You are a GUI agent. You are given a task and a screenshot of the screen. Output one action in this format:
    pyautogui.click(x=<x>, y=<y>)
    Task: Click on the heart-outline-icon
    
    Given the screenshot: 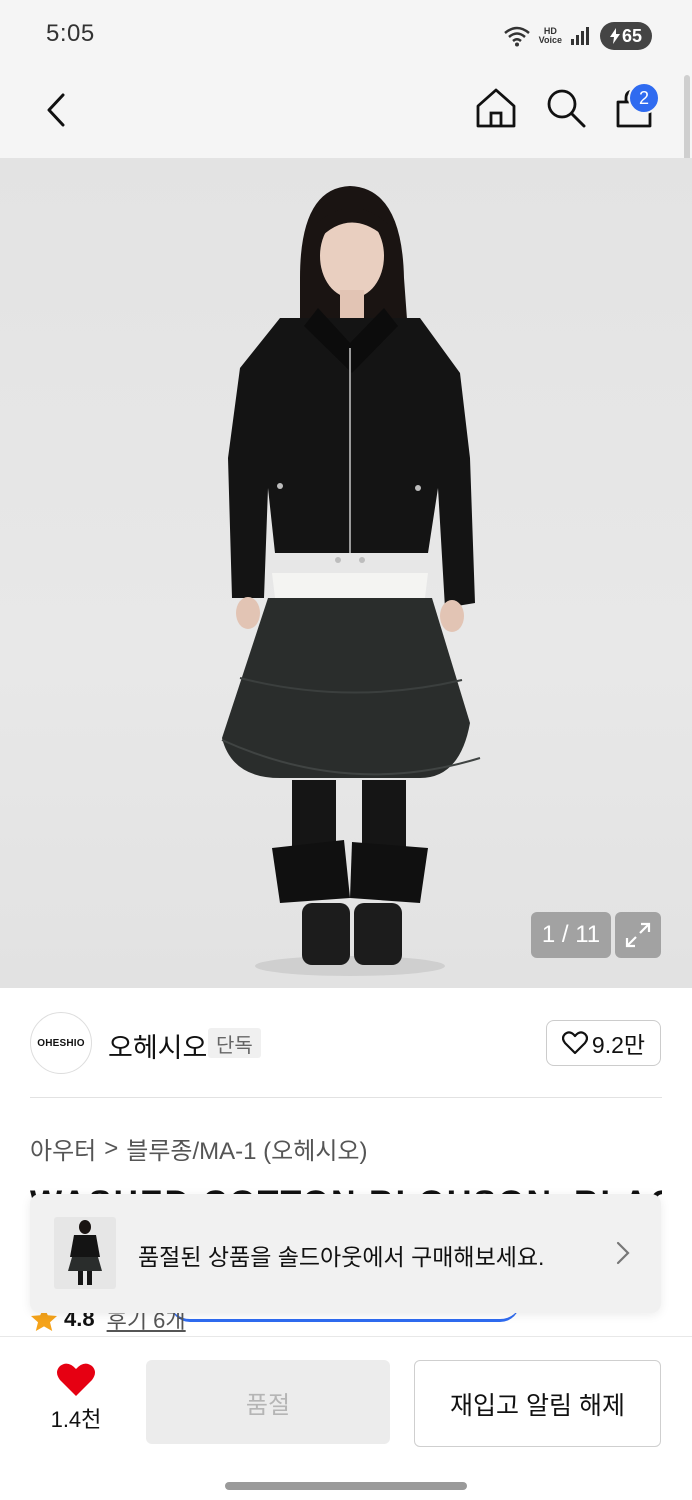 What is the action you would take?
    pyautogui.click(x=574, y=1043)
    